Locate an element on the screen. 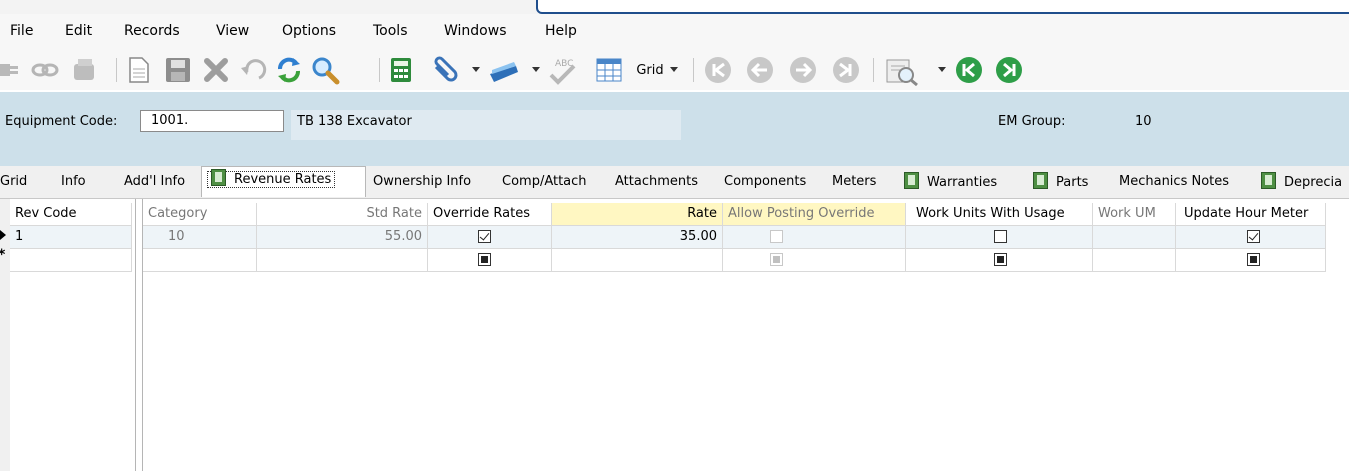 This screenshot has width=1349, height=471. rate-cell: 35.00 is located at coordinates (637, 237).